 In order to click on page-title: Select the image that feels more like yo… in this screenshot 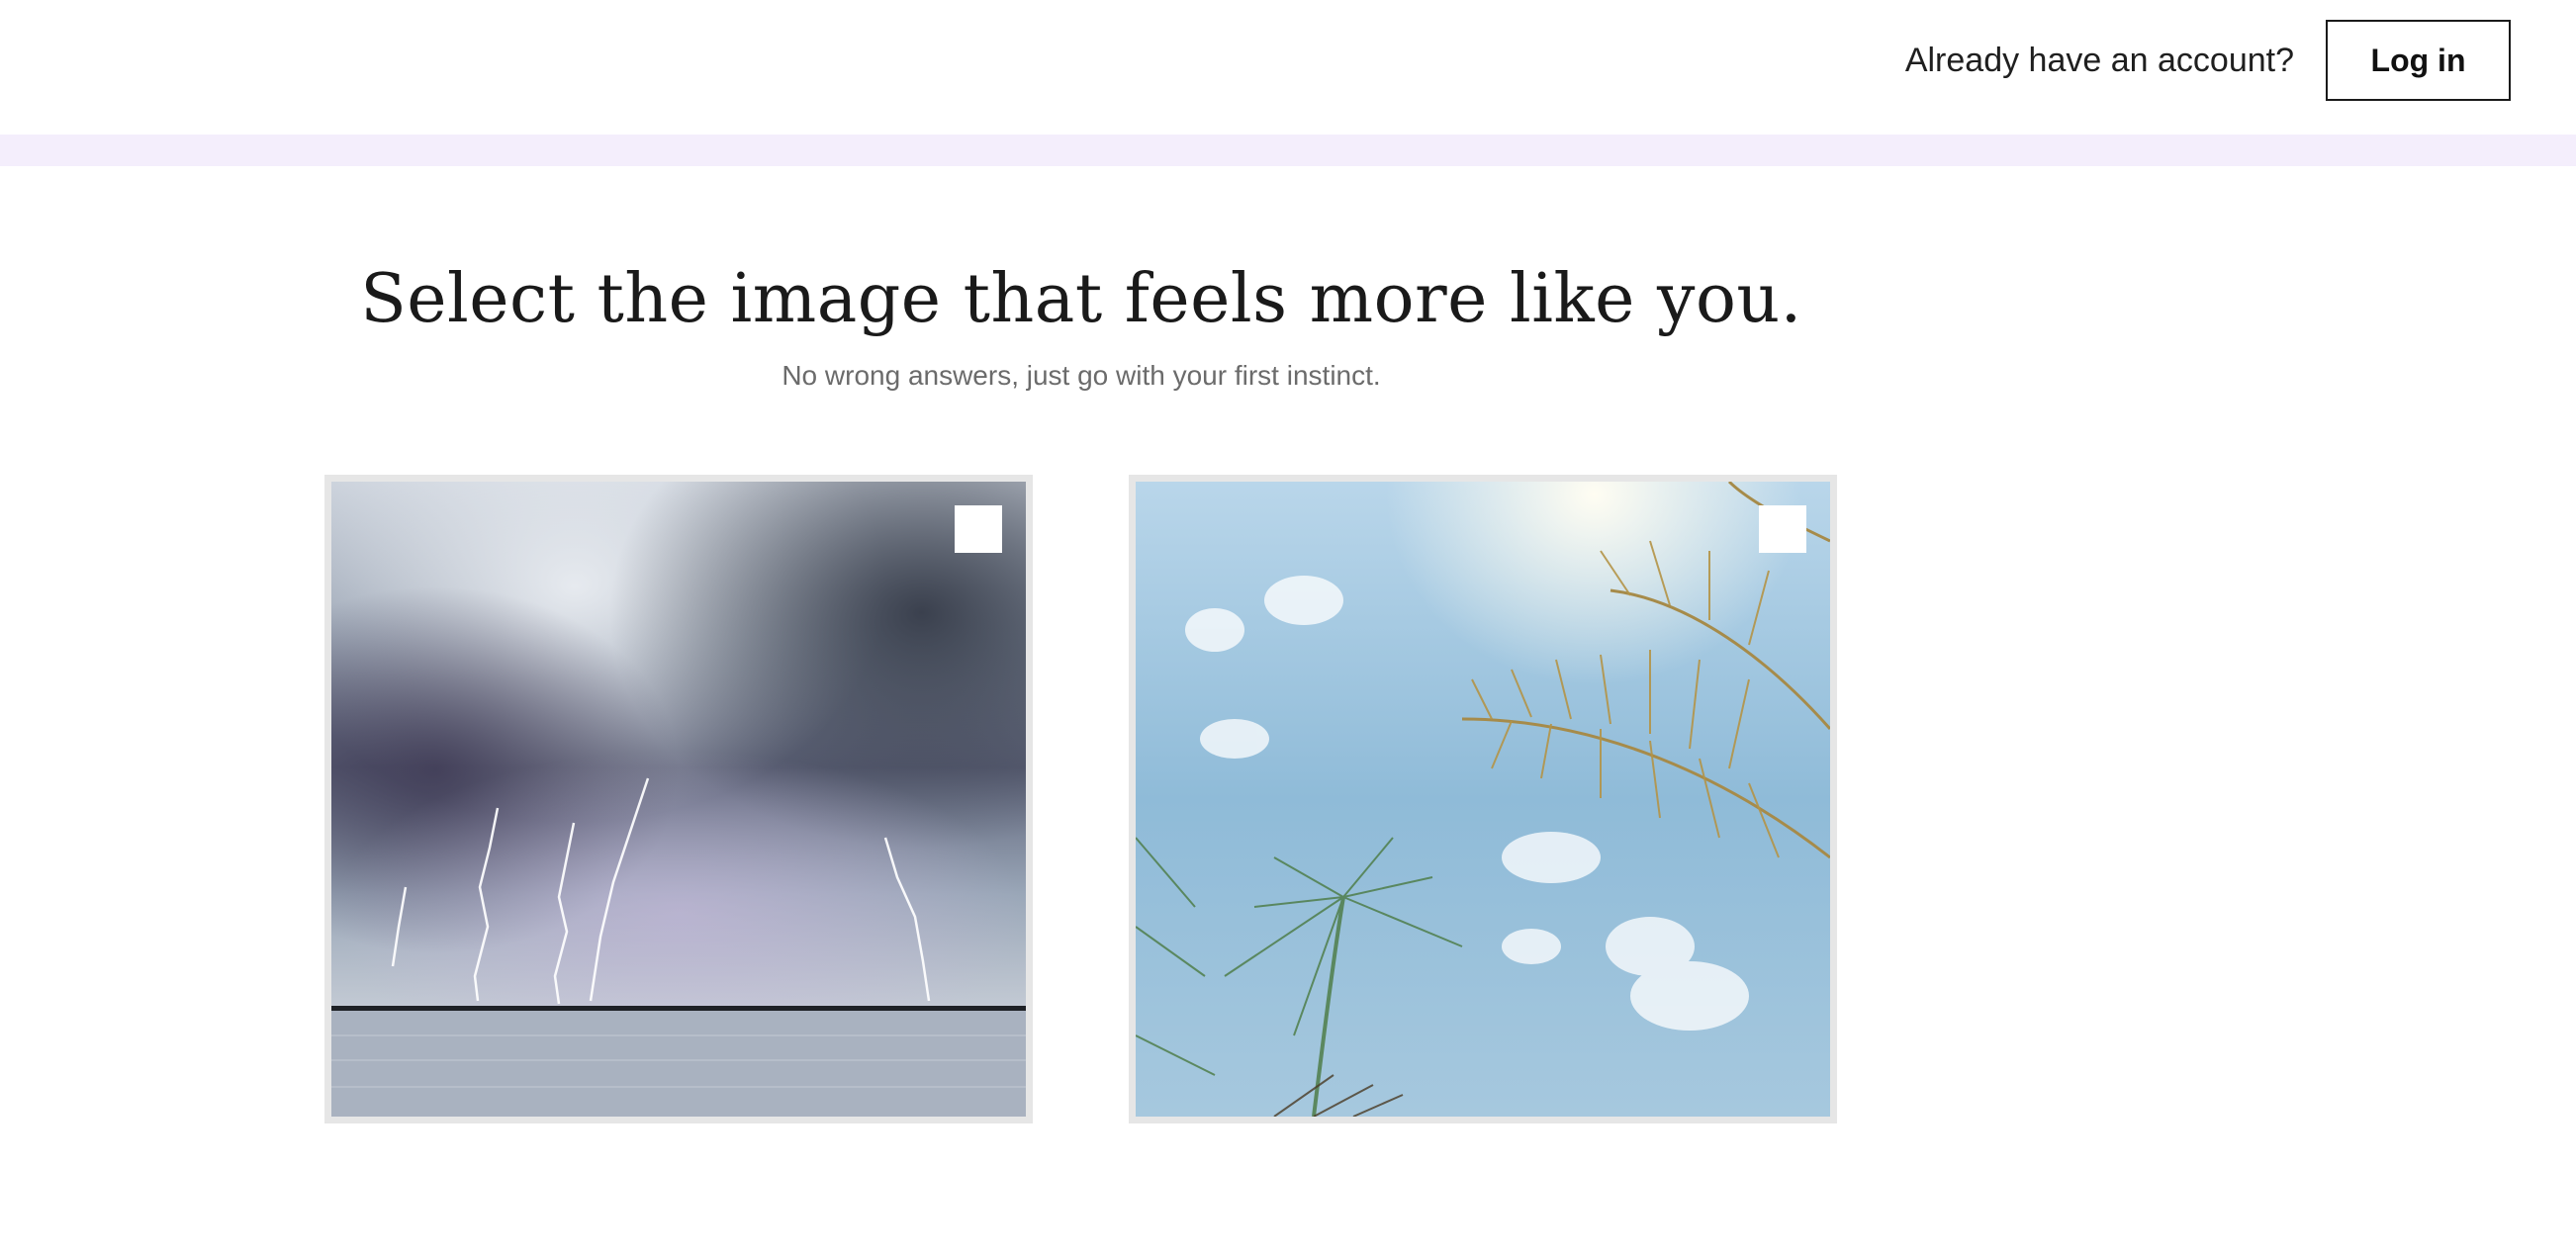, I will do `click(1081, 299)`.